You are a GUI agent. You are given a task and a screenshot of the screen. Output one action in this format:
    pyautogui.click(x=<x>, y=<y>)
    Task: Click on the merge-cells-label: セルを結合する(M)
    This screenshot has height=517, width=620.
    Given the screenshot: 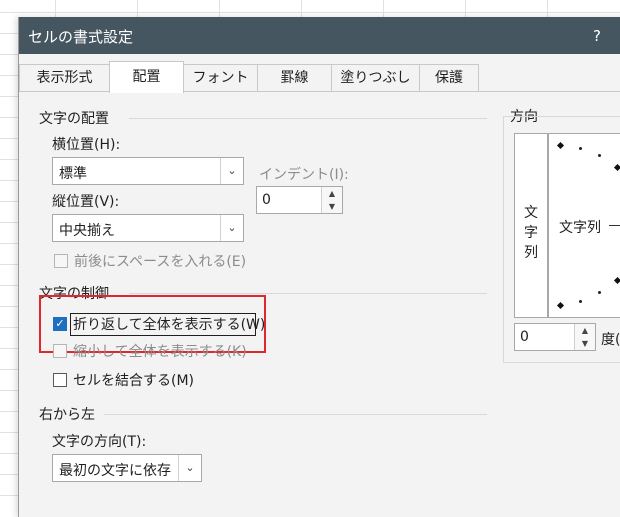 What is the action you would take?
    pyautogui.click(x=133, y=380)
    